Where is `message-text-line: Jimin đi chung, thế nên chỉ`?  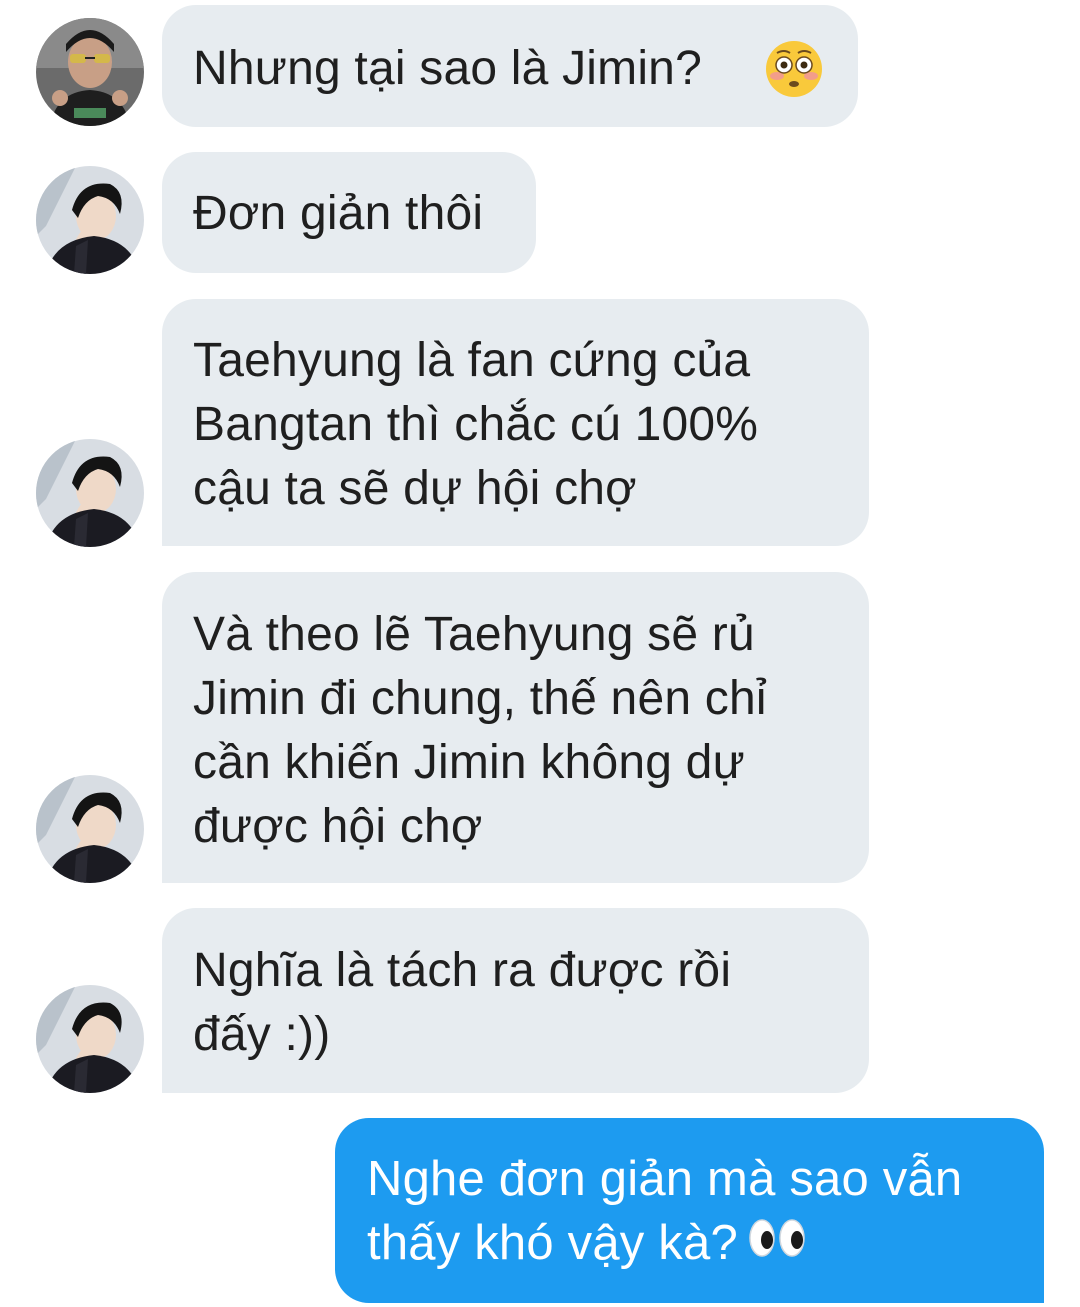
message-text-line: Jimin đi chung, thế nên chỉ is located at coordinates (480, 698).